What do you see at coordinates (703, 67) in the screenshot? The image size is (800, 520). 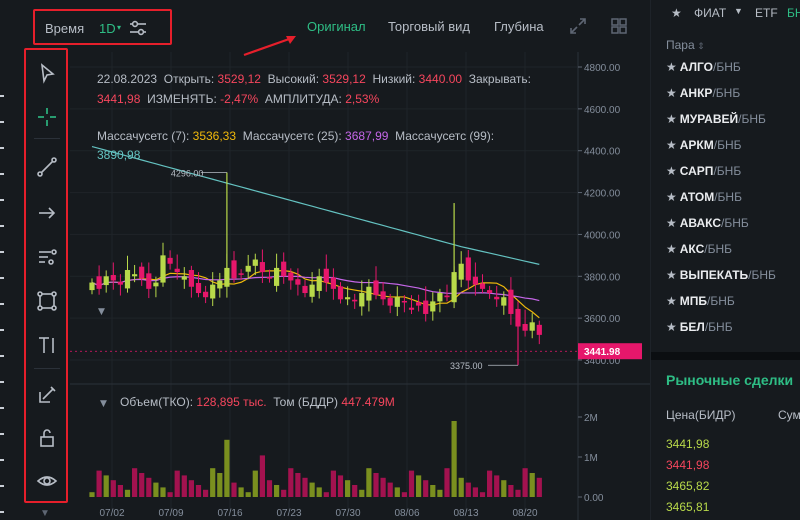 I see `pair-row: ★ АЛГО/БНБ` at bounding box center [703, 67].